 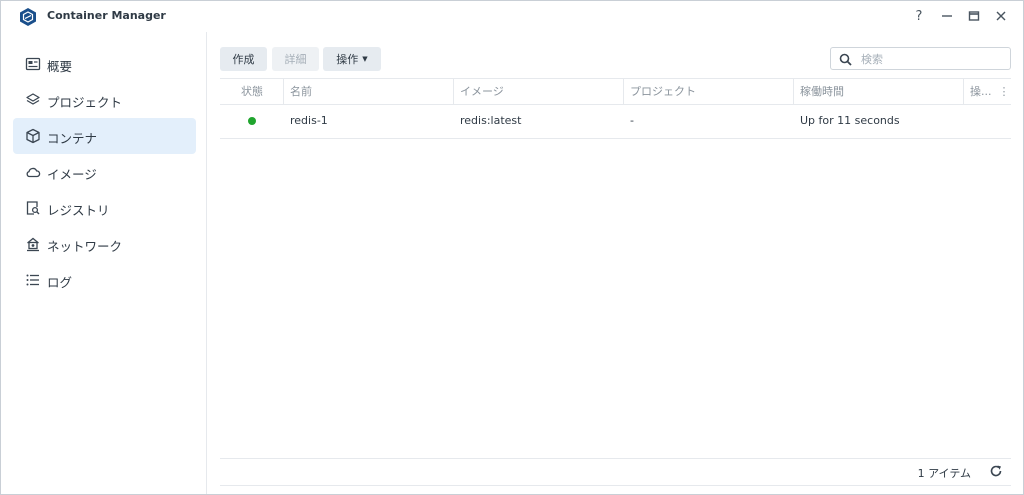 What do you see at coordinates (33, 136) in the screenshot?
I see `cube-icon` at bounding box center [33, 136].